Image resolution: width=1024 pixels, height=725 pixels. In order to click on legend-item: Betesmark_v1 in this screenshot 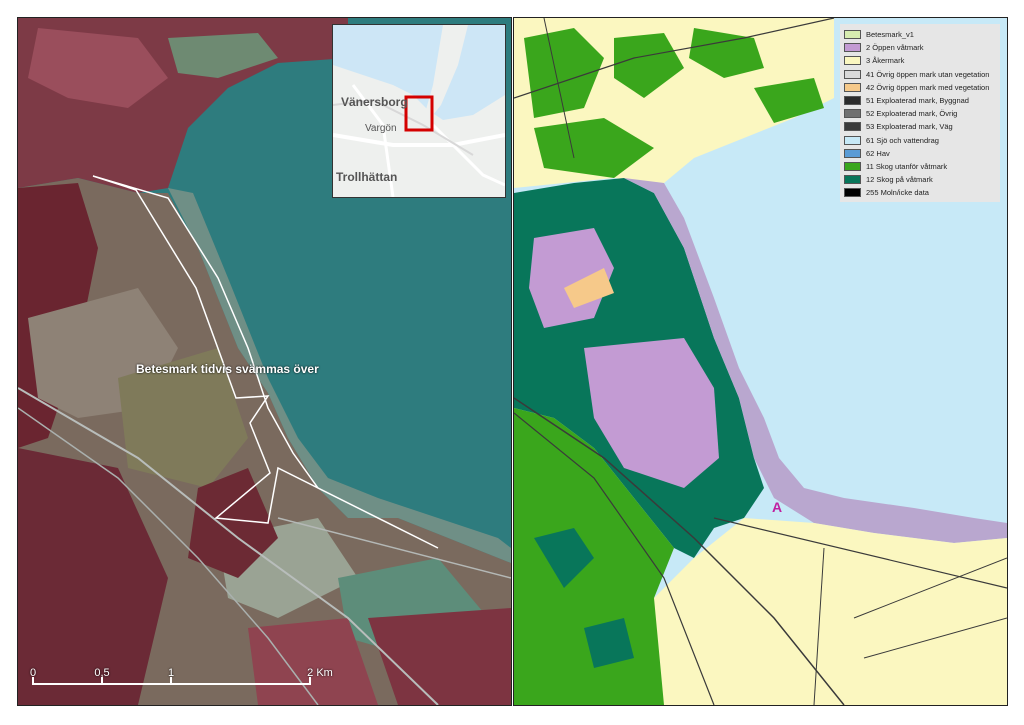, I will do `click(920, 34)`.